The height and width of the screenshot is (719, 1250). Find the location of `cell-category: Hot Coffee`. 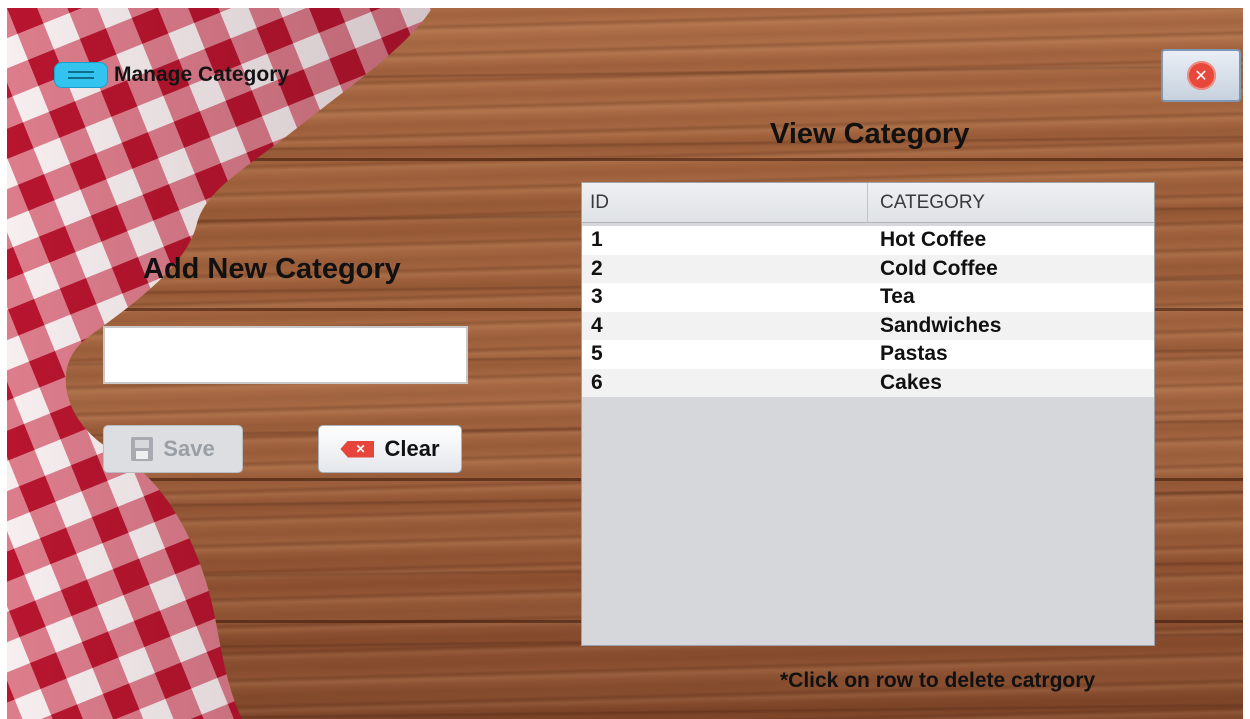

cell-category: Hot Coffee is located at coordinates (933, 240).